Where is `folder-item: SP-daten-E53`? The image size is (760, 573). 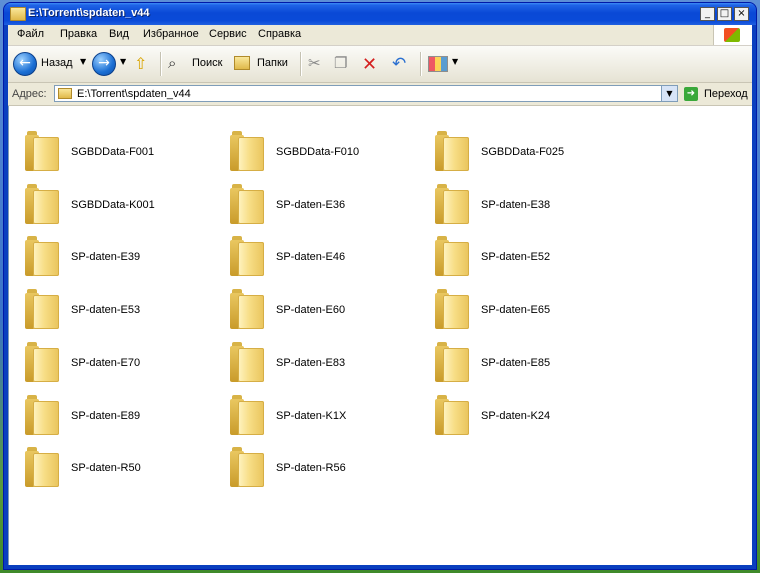
folder-item: SP-daten-E53 is located at coordinates (123, 313).